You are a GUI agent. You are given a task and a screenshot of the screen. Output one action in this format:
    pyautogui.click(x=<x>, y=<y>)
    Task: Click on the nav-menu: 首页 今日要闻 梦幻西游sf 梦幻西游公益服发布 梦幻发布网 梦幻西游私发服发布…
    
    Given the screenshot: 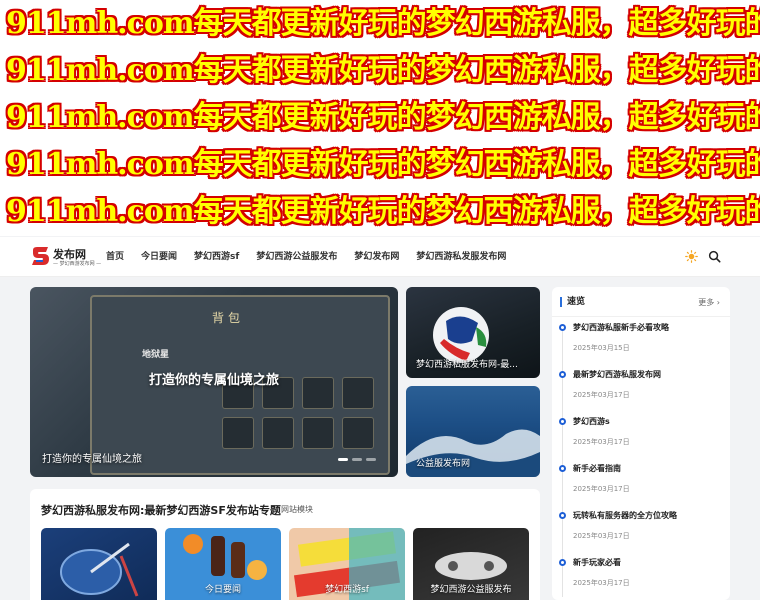 What is the action you would take?
    pyautogui.click(x=314, y=257)
    